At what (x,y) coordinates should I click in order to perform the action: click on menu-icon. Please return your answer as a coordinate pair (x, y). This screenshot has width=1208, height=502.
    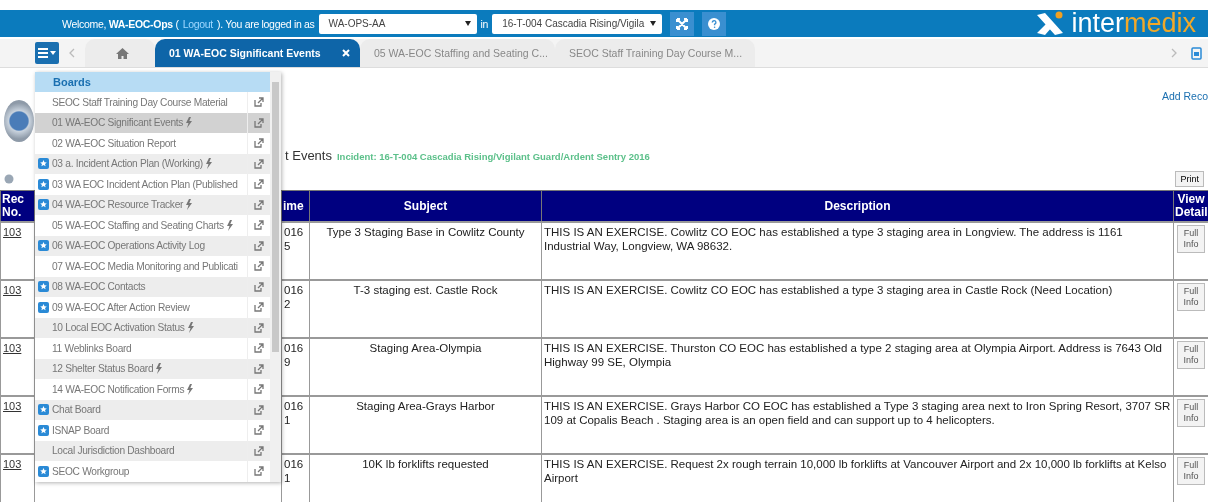
    Looking at the image, I should click on (47, 53).